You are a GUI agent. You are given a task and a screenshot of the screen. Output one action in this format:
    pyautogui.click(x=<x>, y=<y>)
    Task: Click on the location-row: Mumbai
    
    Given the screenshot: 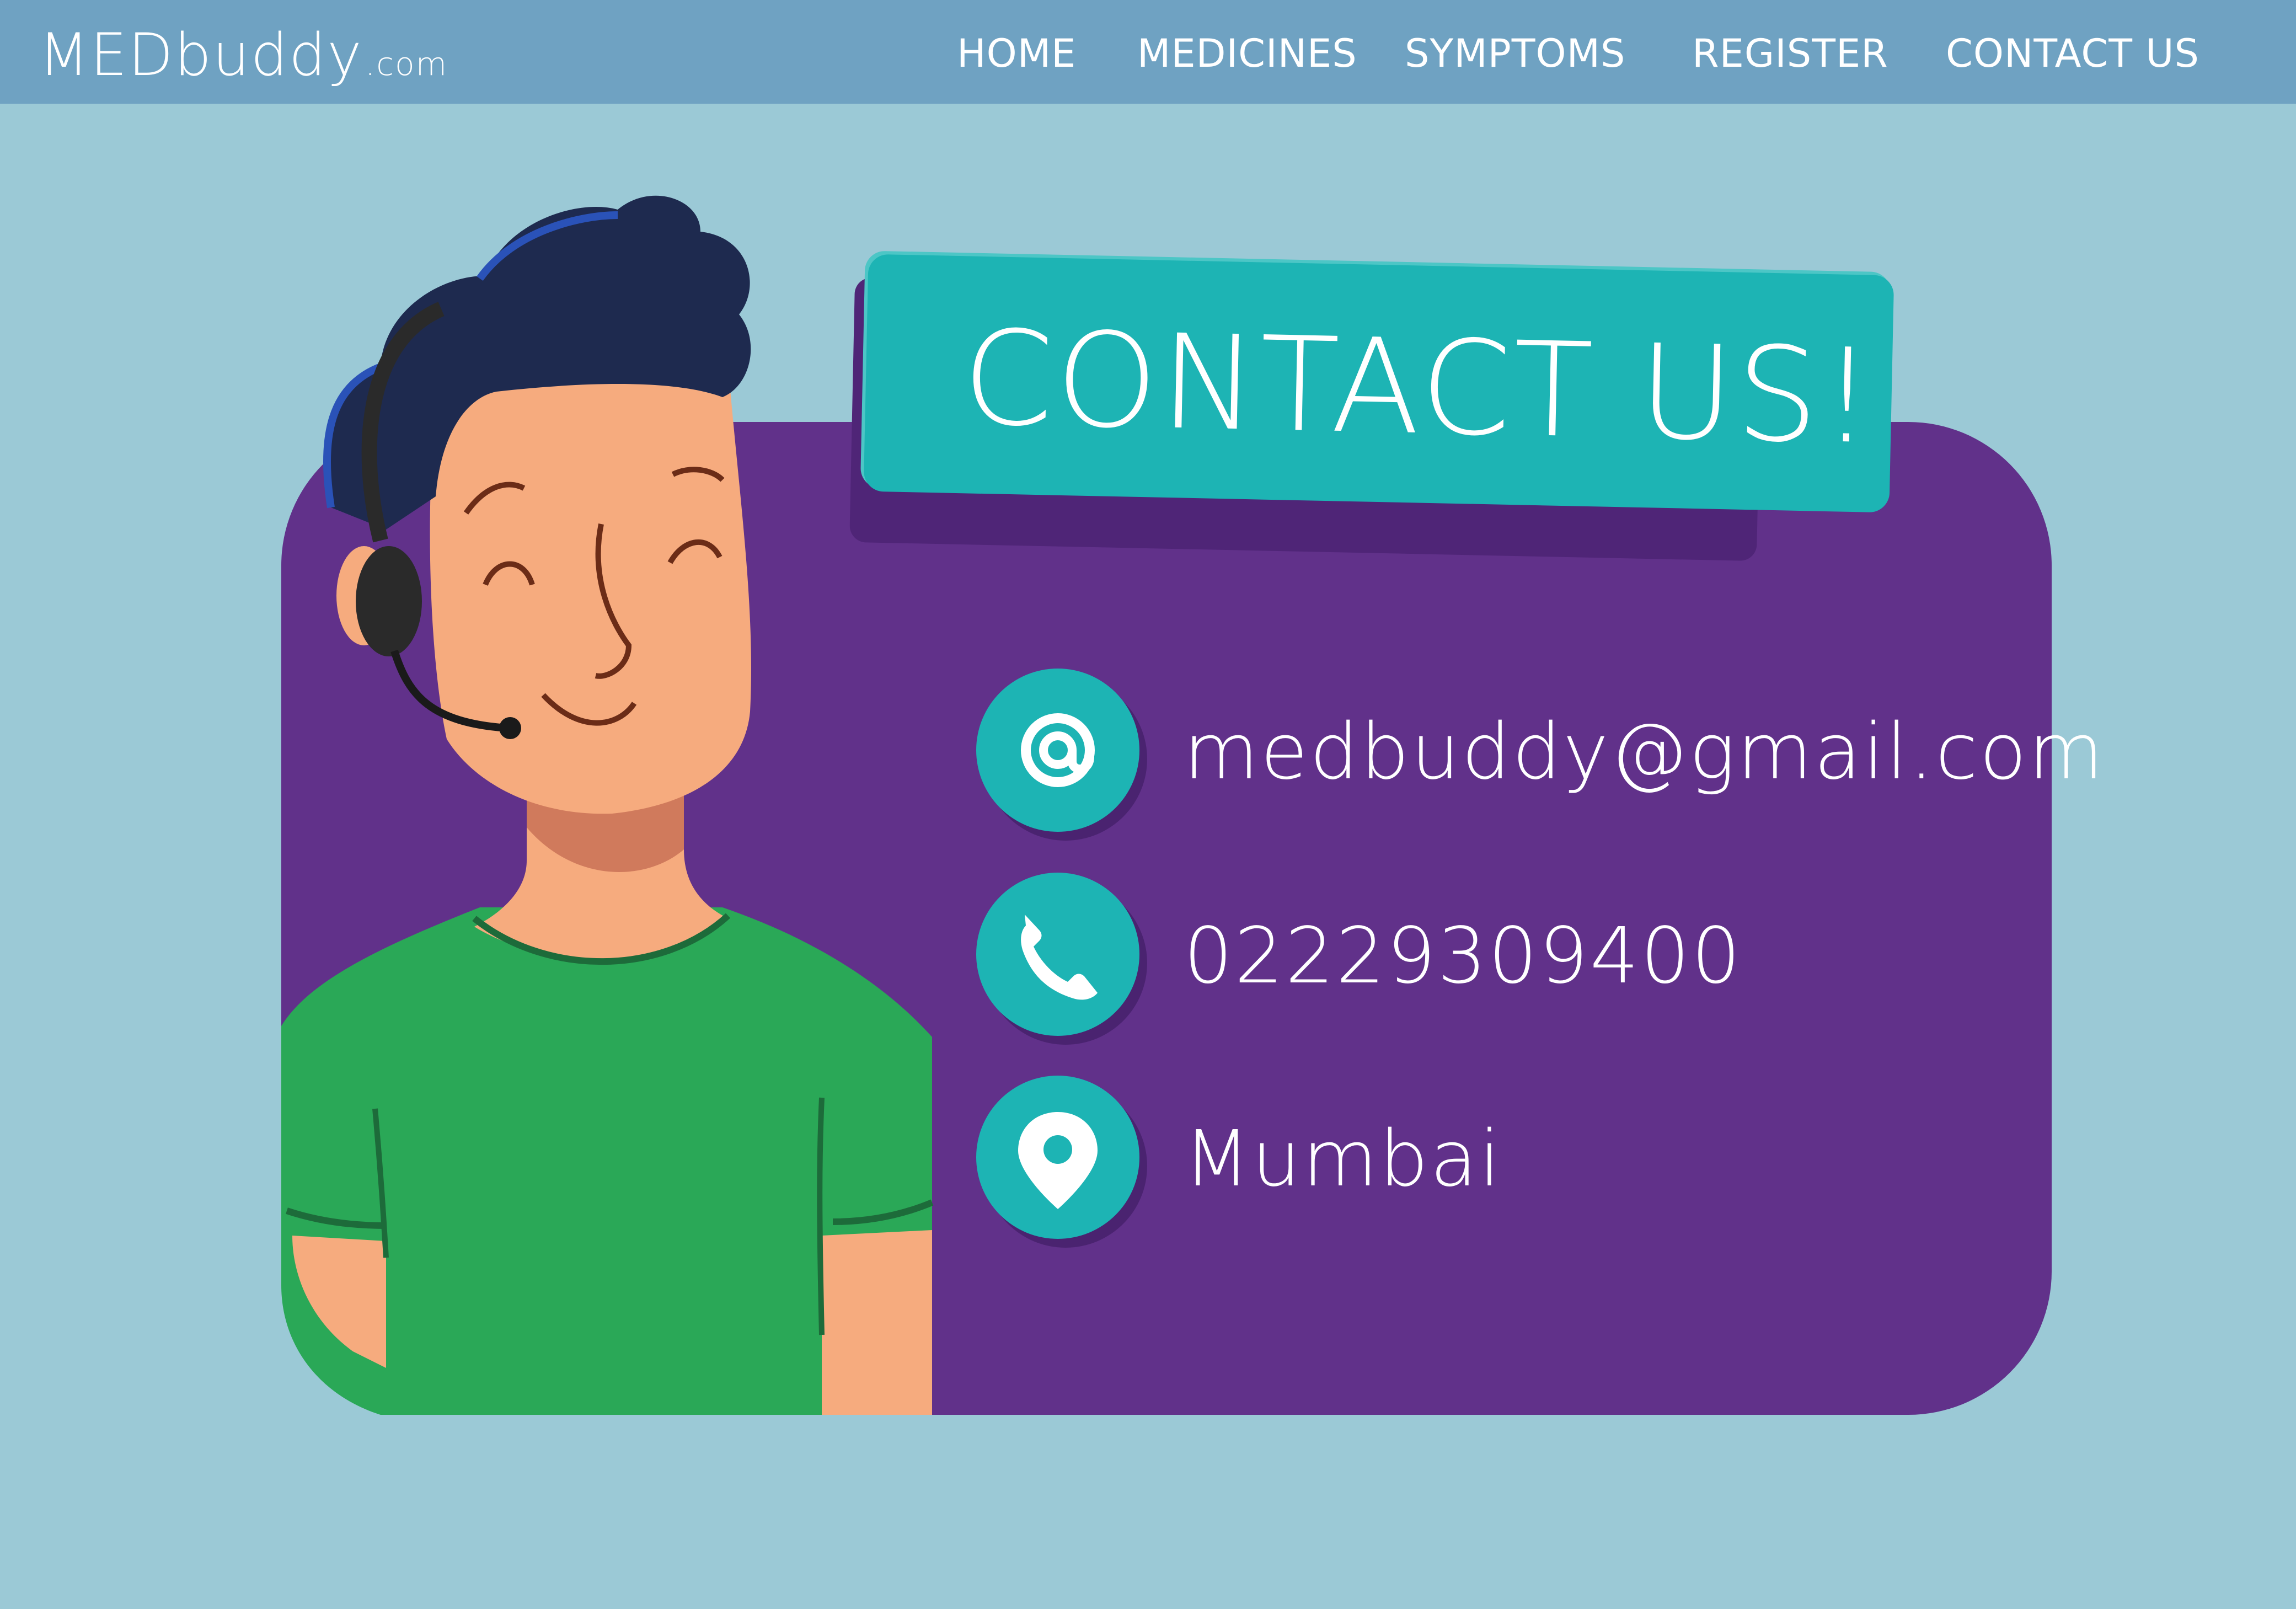 What is the action you would take?
    pyautogui.click(x=1500, y=1158)
    